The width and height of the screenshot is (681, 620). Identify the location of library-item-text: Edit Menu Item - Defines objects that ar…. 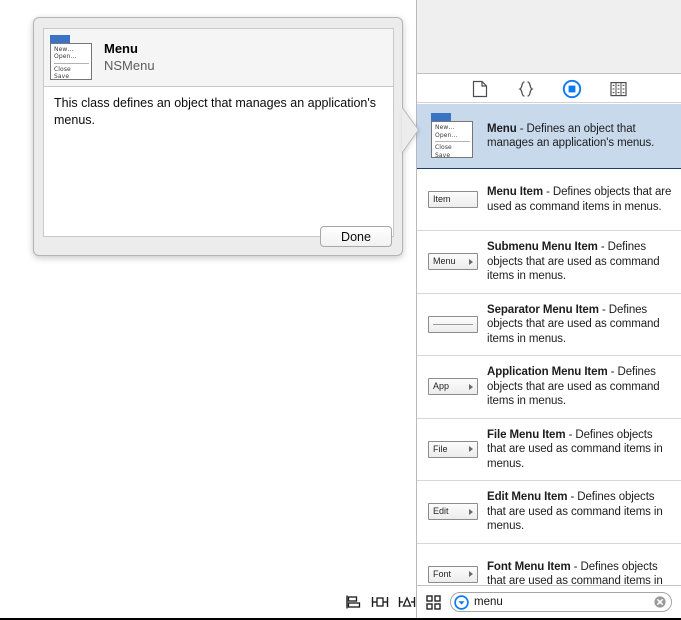
(580, 512).